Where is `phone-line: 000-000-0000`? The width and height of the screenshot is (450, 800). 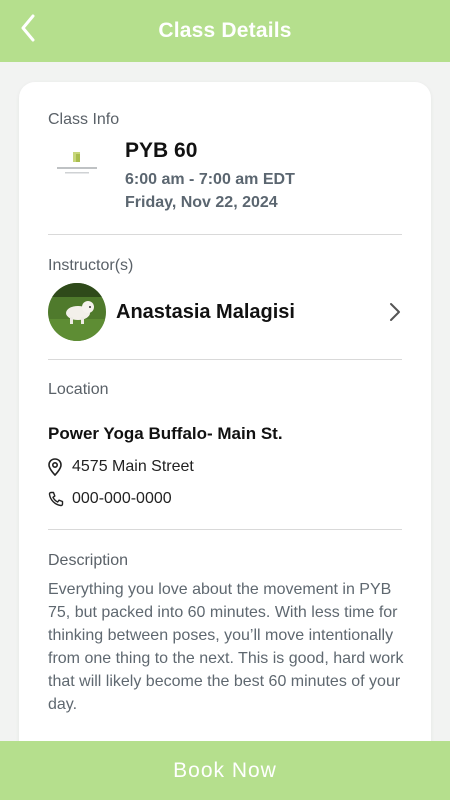 phone-line: 000-000-0000 is located at coordinates (110, 499).